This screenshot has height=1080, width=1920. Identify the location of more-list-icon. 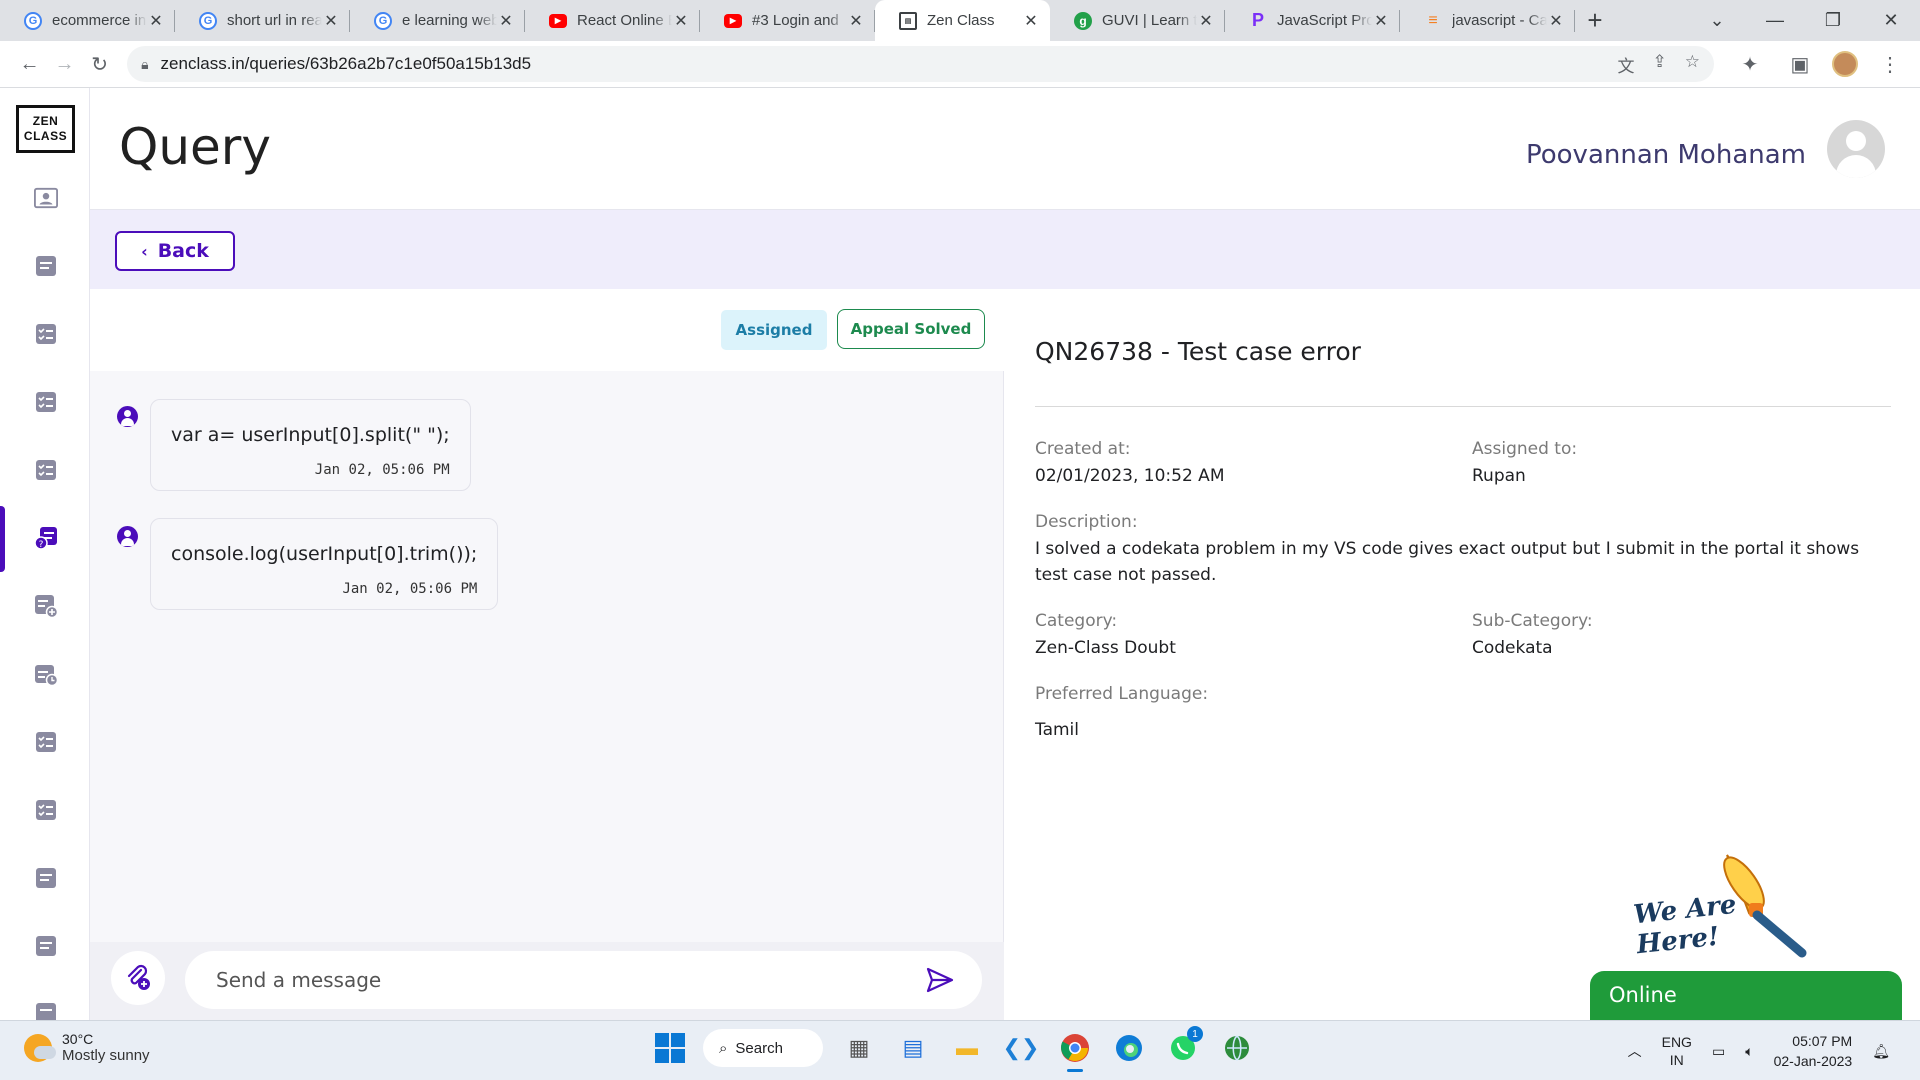
(46, 1011).